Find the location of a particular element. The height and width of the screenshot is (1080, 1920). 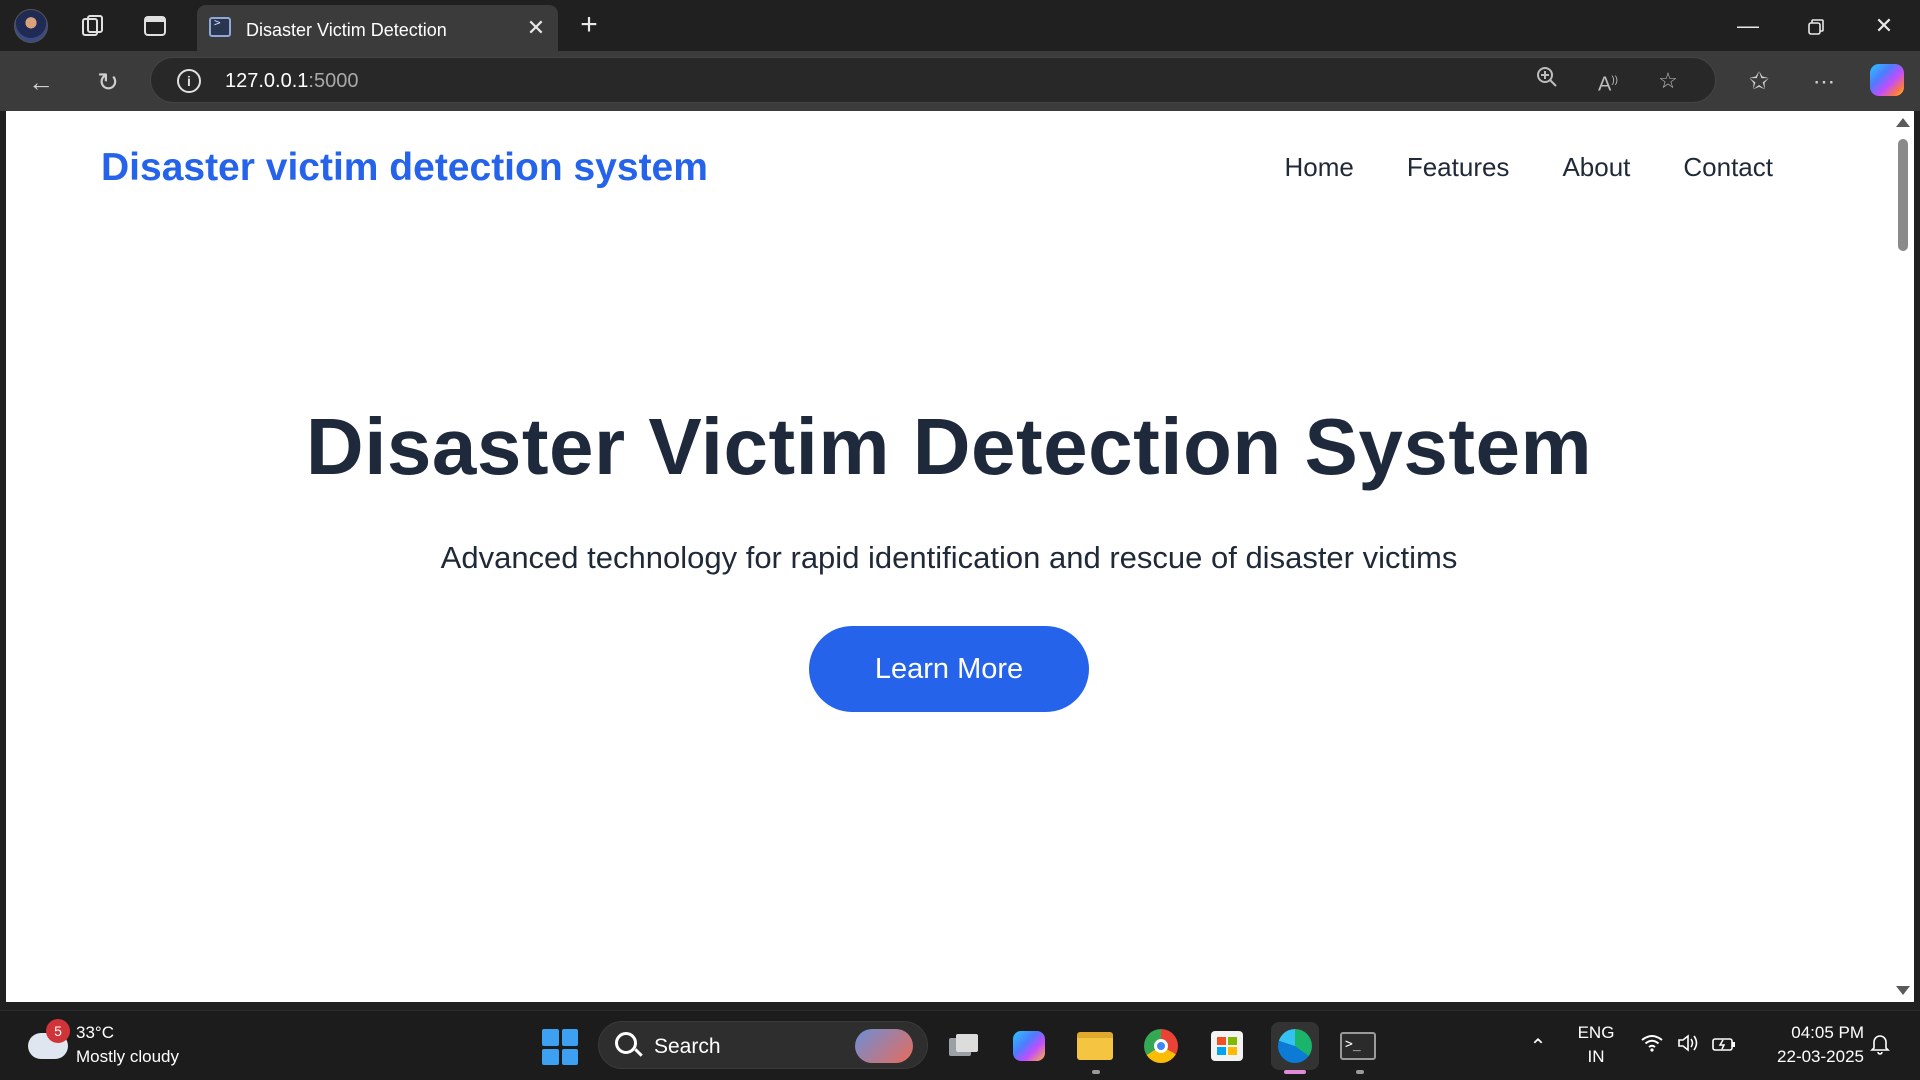

learn-more-button: Learn More is located at coordinates (949, 669).